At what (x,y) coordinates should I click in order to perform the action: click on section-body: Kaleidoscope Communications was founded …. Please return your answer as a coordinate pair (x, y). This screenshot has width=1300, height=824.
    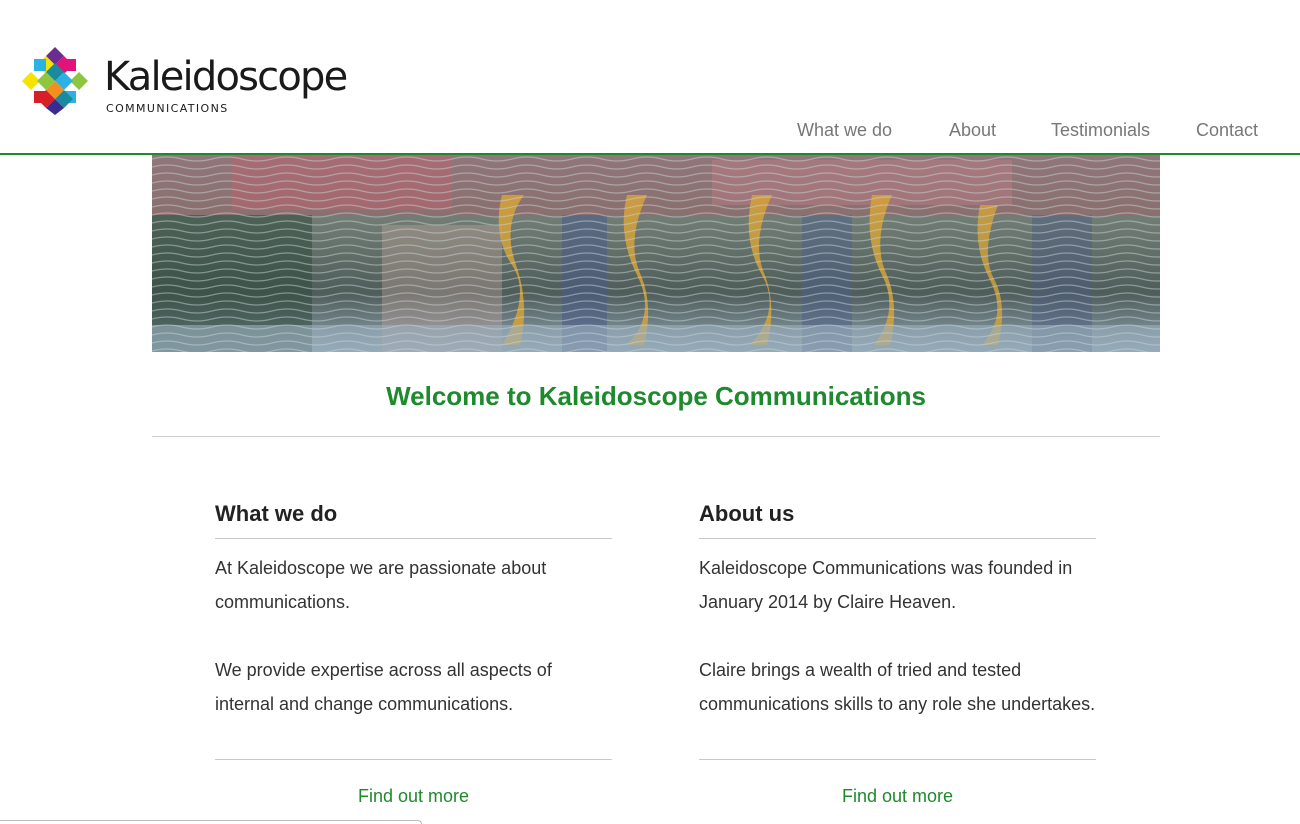
    Looking at the image, I should click on (897, 636).